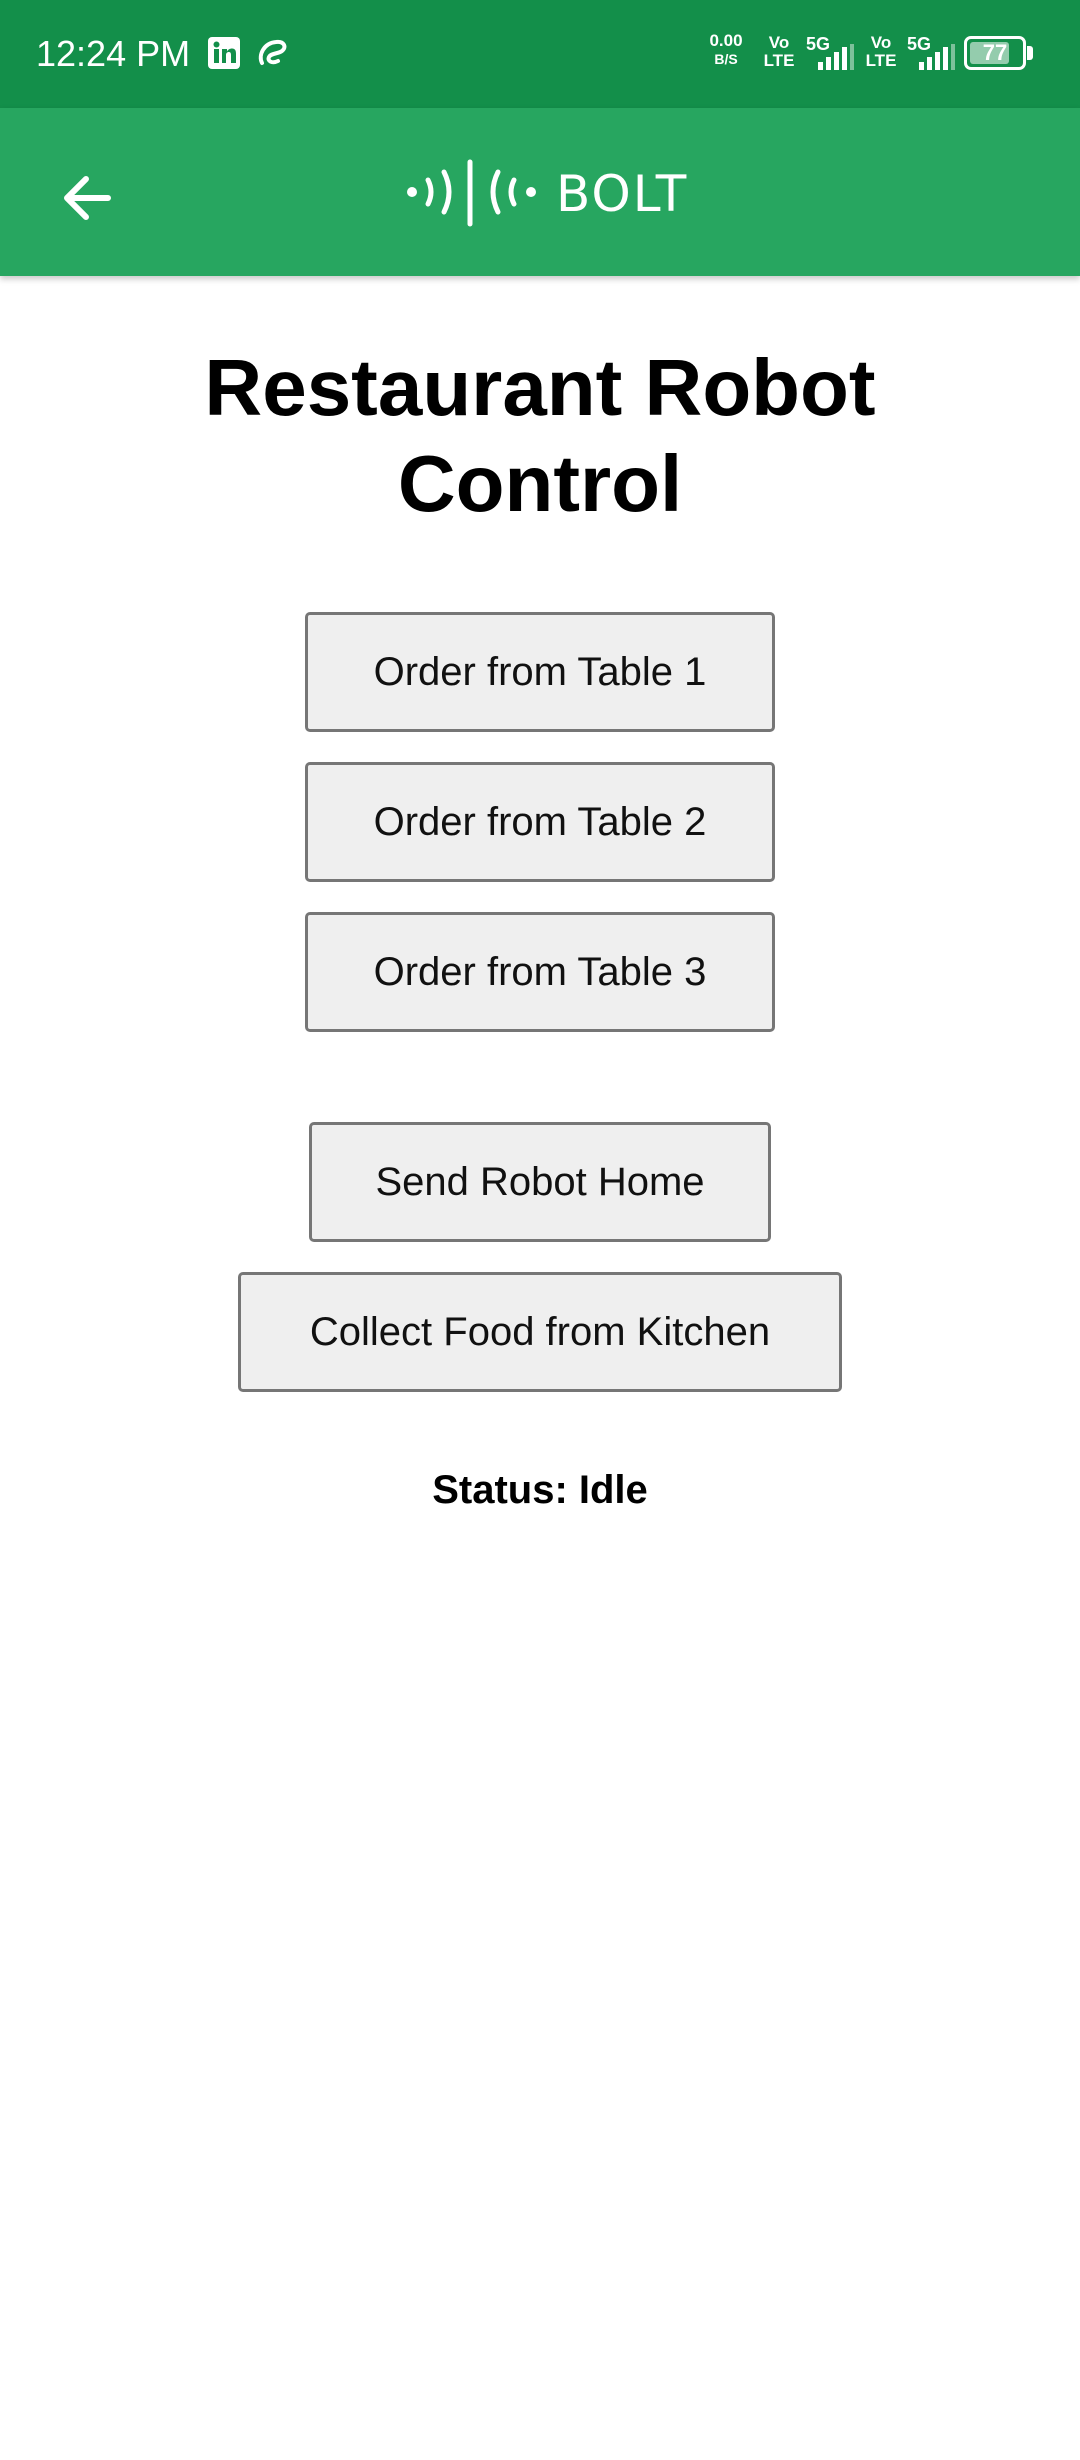  Describe the element at coordinates (1030, 53) in the screenshot. I see `battery-nub` at that location.